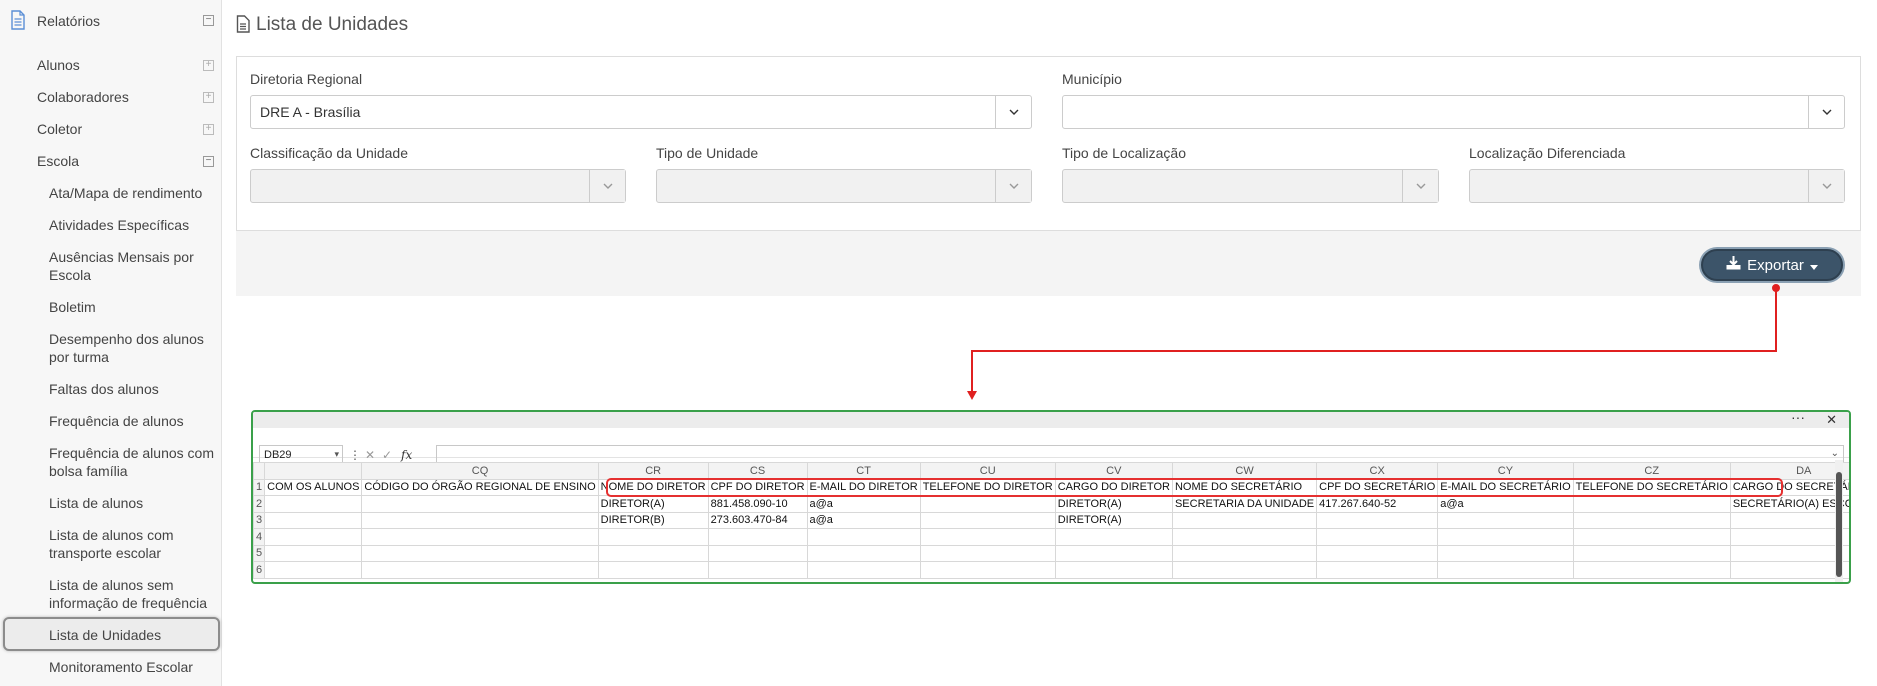 This screenshot has width=1877, height=686. What do you see at coordinates (1453, 112) in the screenshot?
I see `municipio-select` at bounding box center [1453, 112].